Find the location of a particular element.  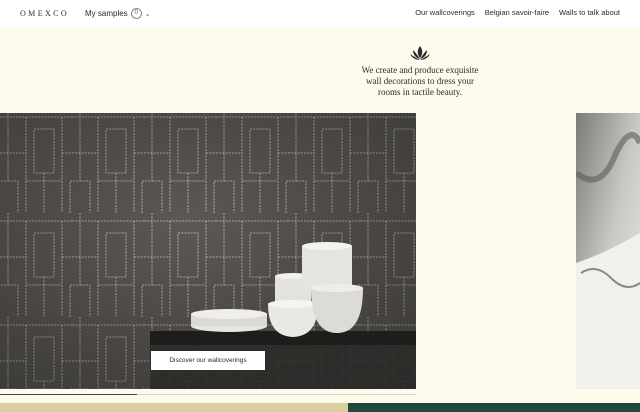

carousel-next-image is located at coordinates (608, 251).